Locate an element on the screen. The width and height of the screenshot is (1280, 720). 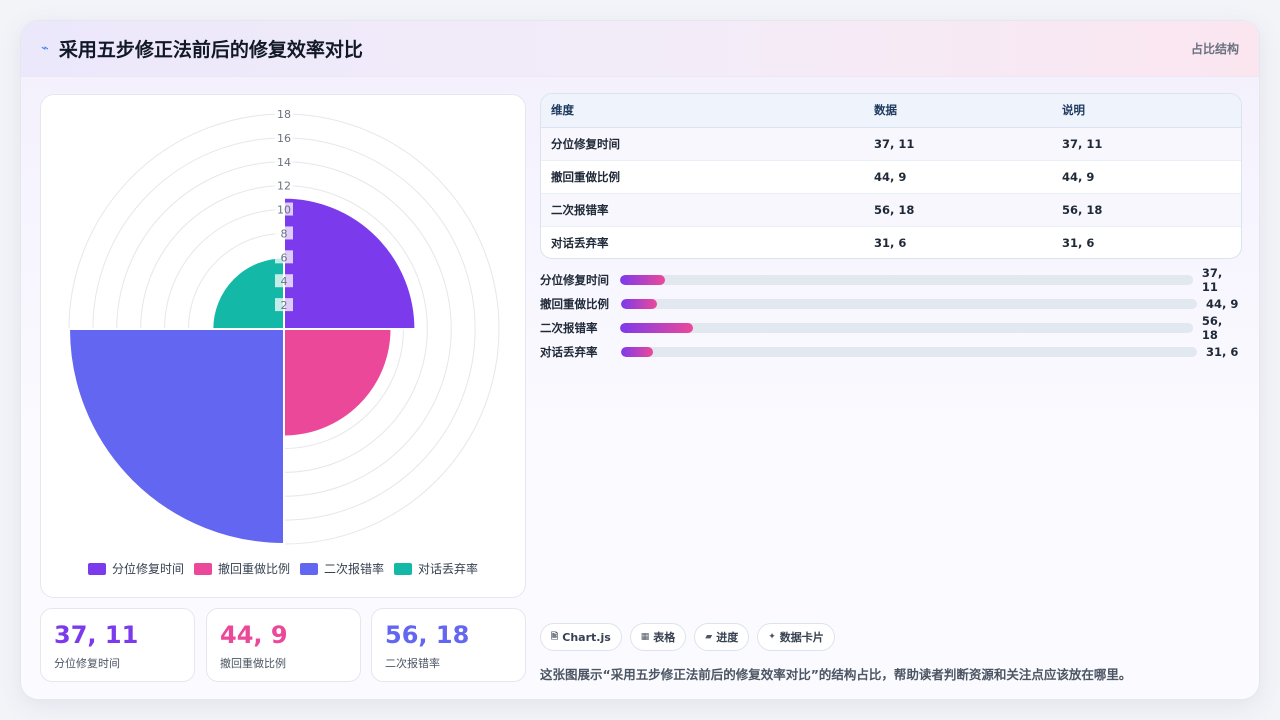
progress-label: 对话丢弃率 is located at coordinates (569, 352).